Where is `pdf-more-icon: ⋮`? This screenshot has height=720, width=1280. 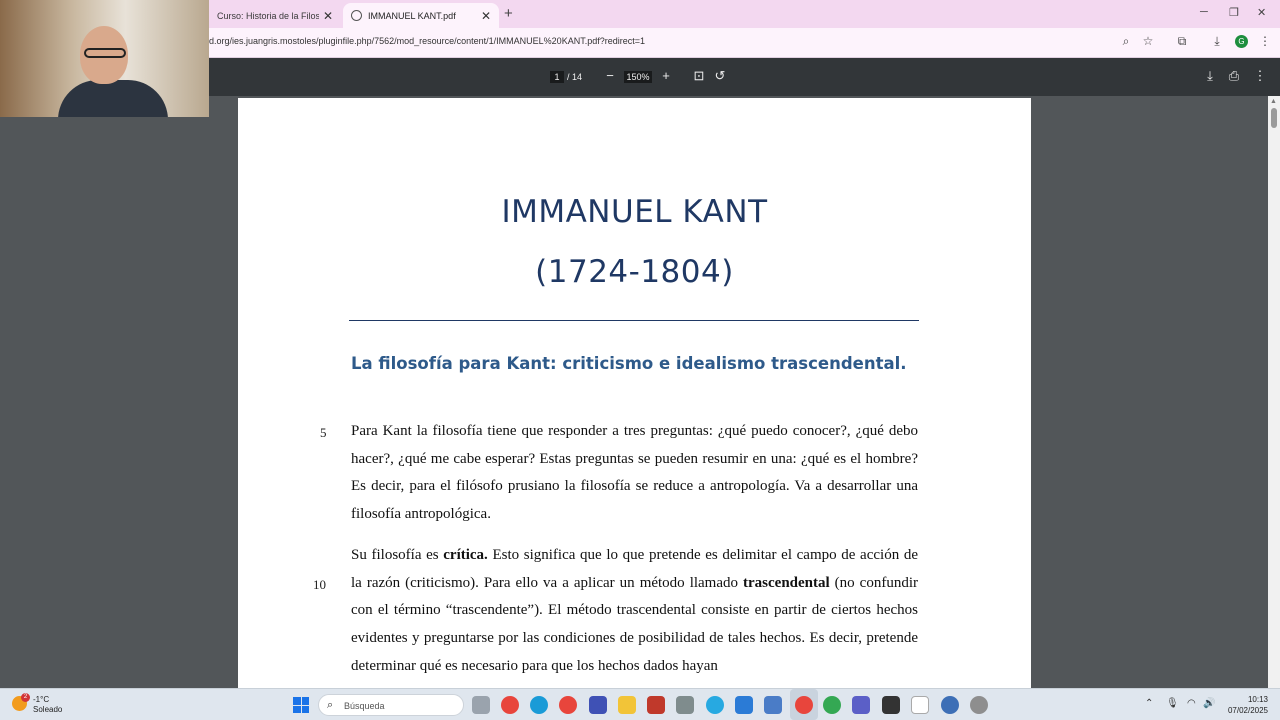 pdf-more-icon: ⋮ is located at coordinates (1260, 76).